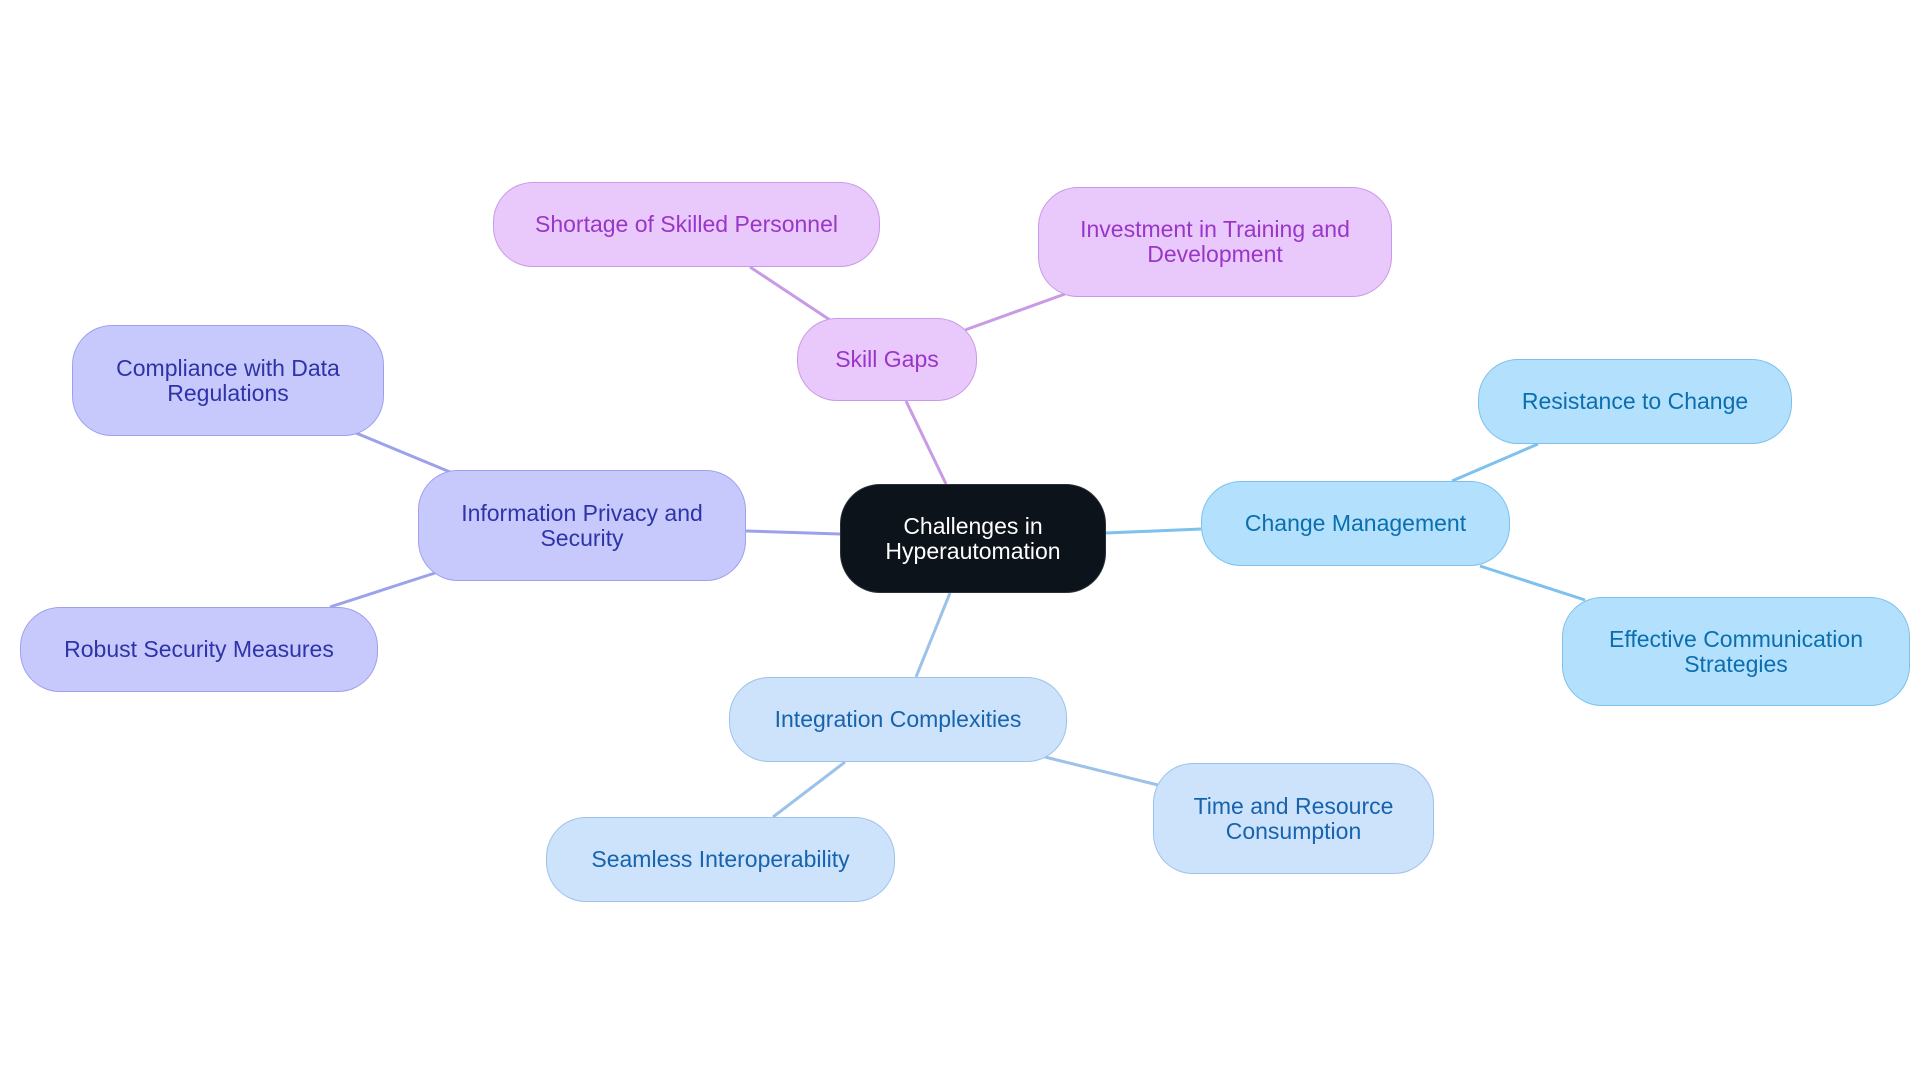 This screenshot has width=1920, height=1083. Describe the element at coordinates (382, 590) in the screenshot. I see `edge-privacy-robust` at that location.